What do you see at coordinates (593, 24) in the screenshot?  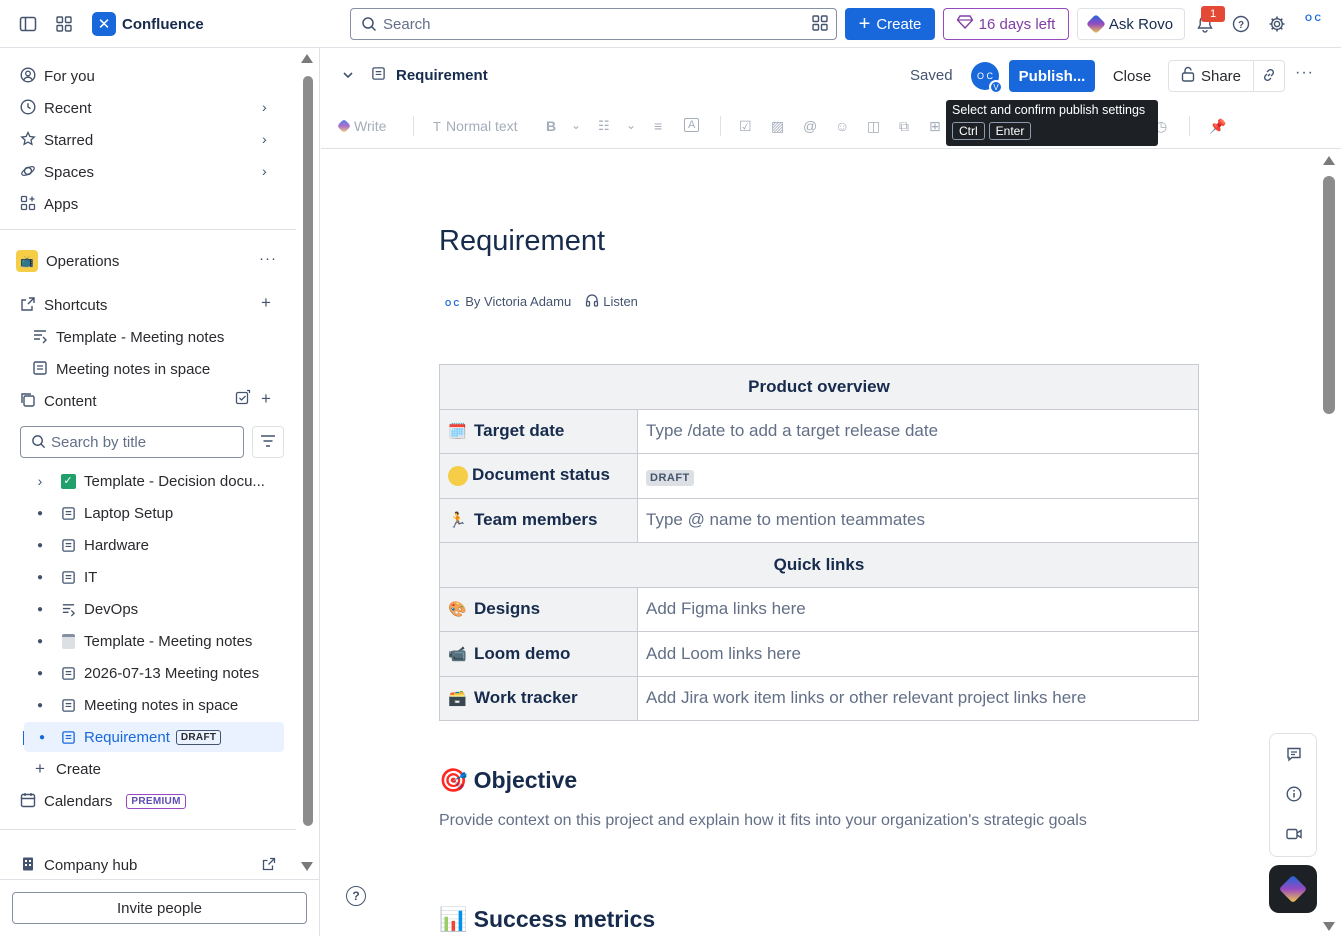 I see `global-search-input: Search` at bounding box center [593, 24].